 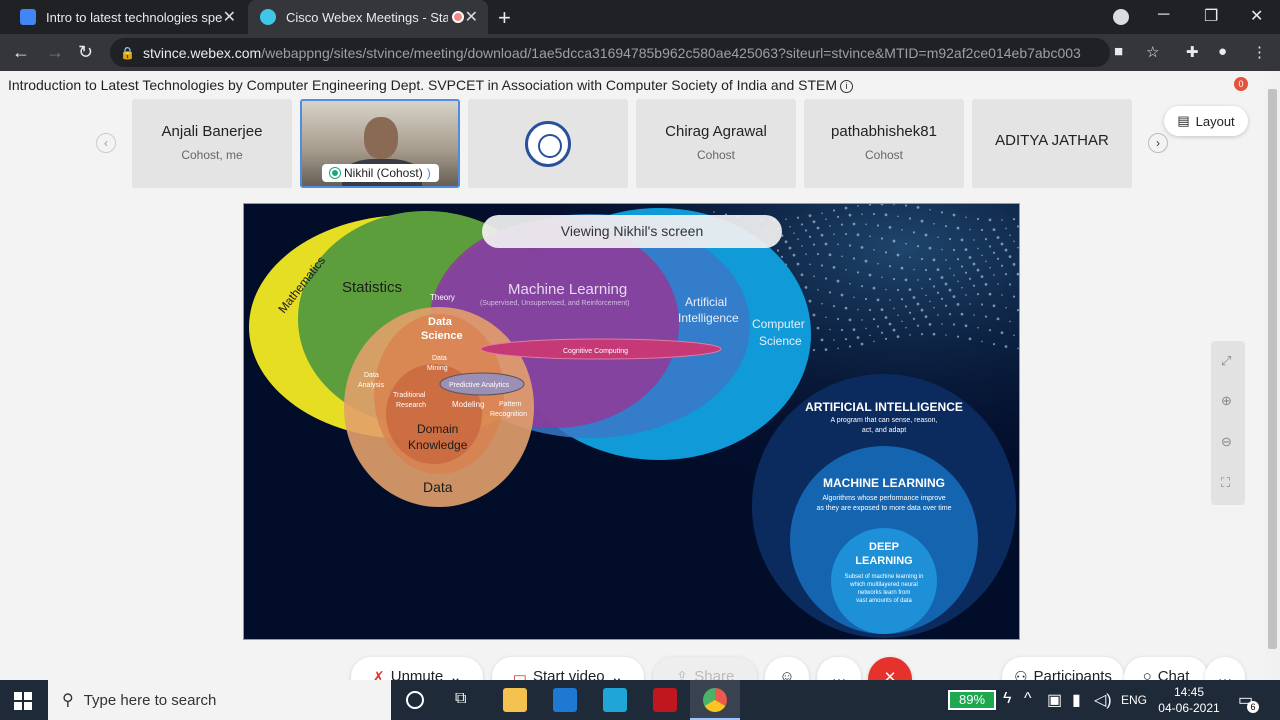 I want to click on share-button: ⇪ Share, so click(x=705, y=668).